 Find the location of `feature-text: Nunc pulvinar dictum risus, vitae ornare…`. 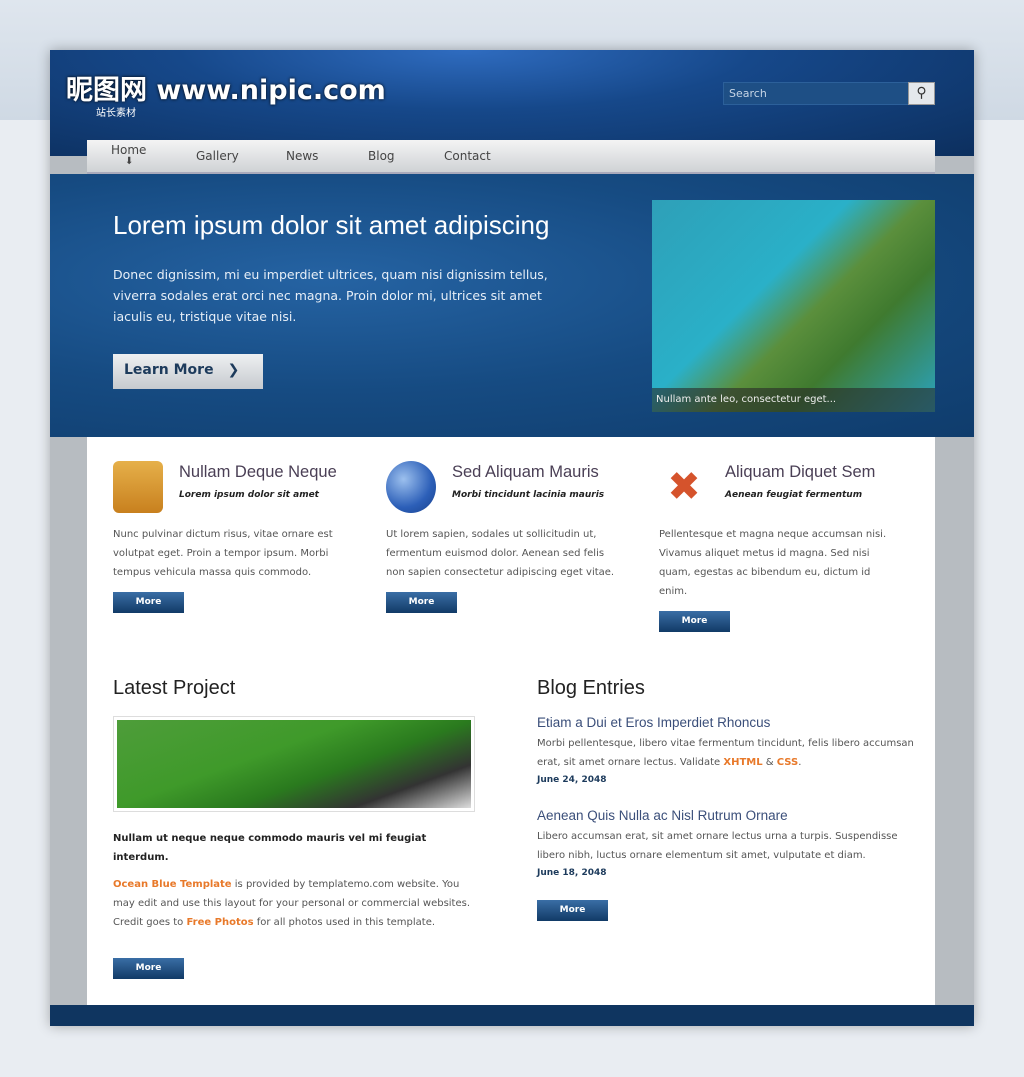

feature-text: Nunc pulvinar dictum risus, vitae ornare… is located at coordinates (223, 553).